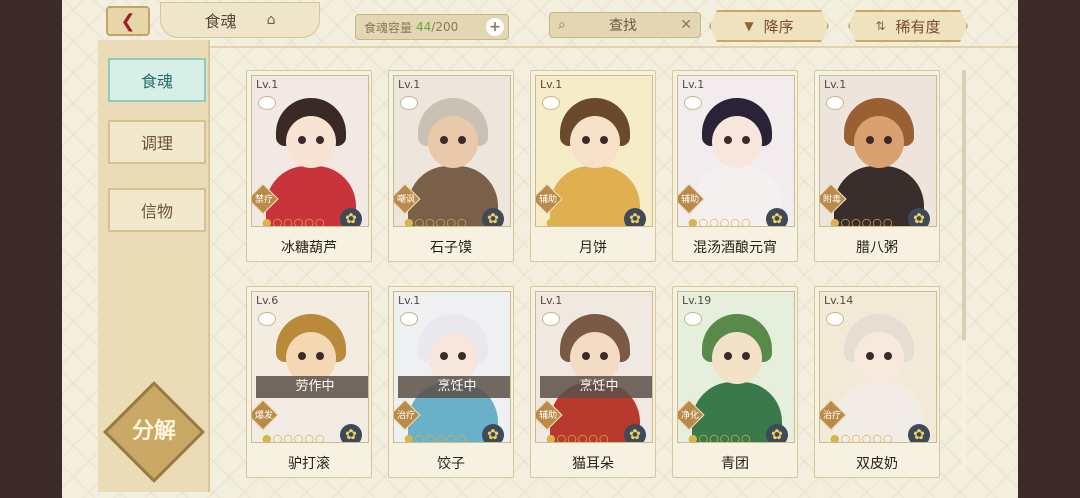 This screenshot has height=498, width=1080. What do you see at coordinates (686, 25) in the screenshot?
I see `clear-search-icon: ✕` at bounding box center [686, 25].